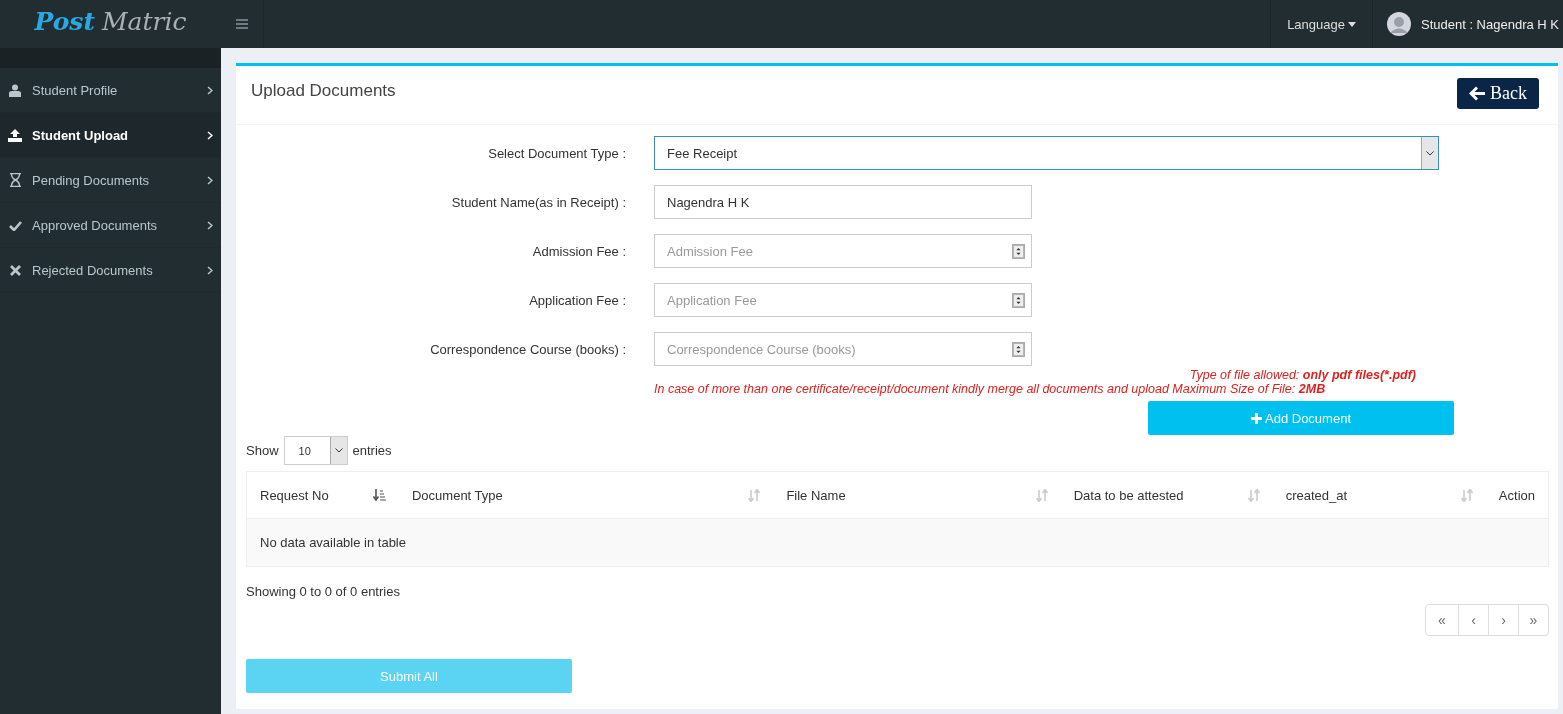  Describe the element at coordinates (15, 135) in the screenshot. I see `upload-icon` at that location.